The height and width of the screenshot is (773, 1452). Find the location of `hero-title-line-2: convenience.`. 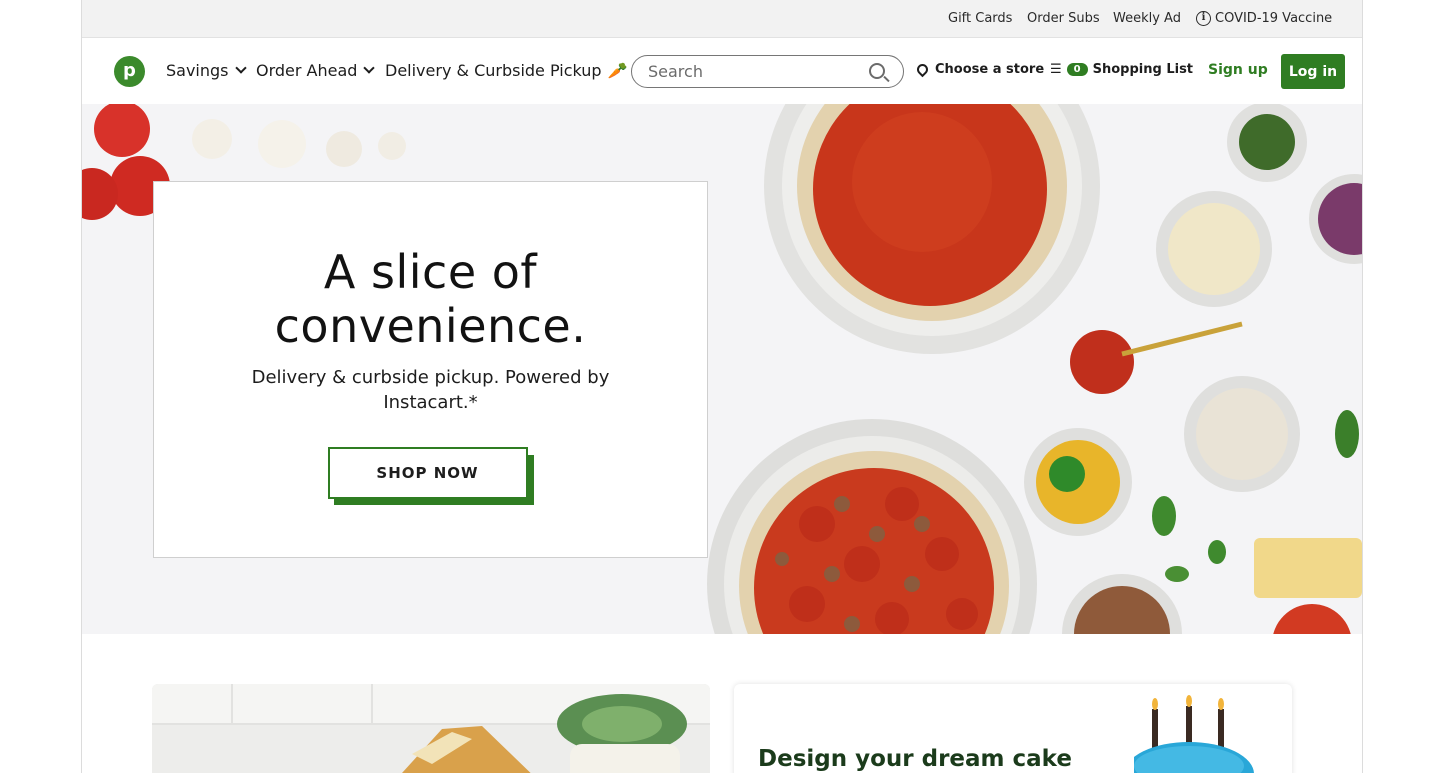

hero-title-line-2: convenience. is located at coordinates (430, 326).